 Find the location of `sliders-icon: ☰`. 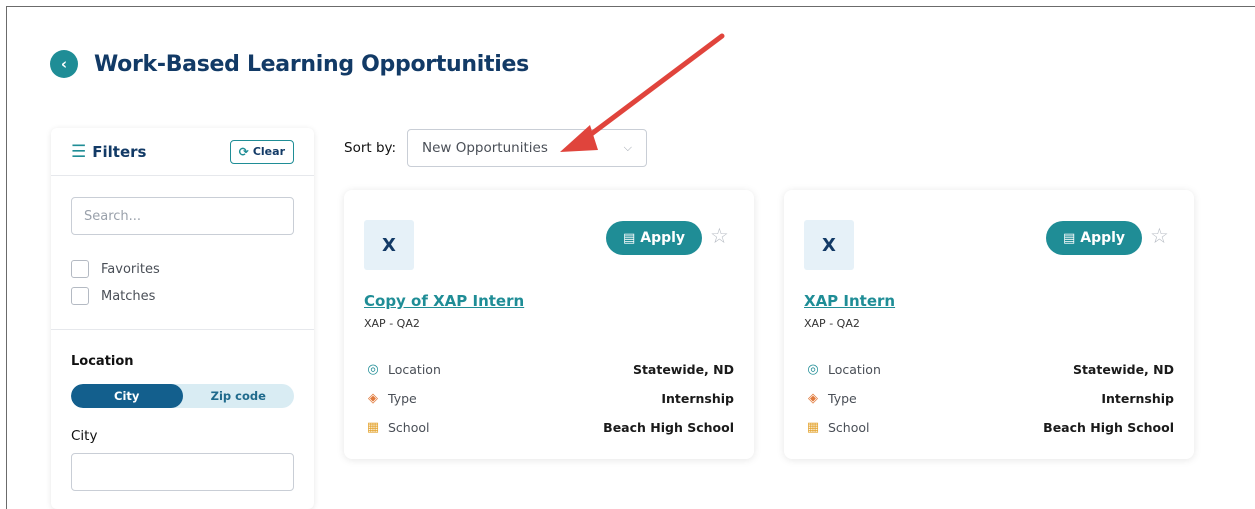

sliders-icon: ☰ is located at coordinates (79, 151).